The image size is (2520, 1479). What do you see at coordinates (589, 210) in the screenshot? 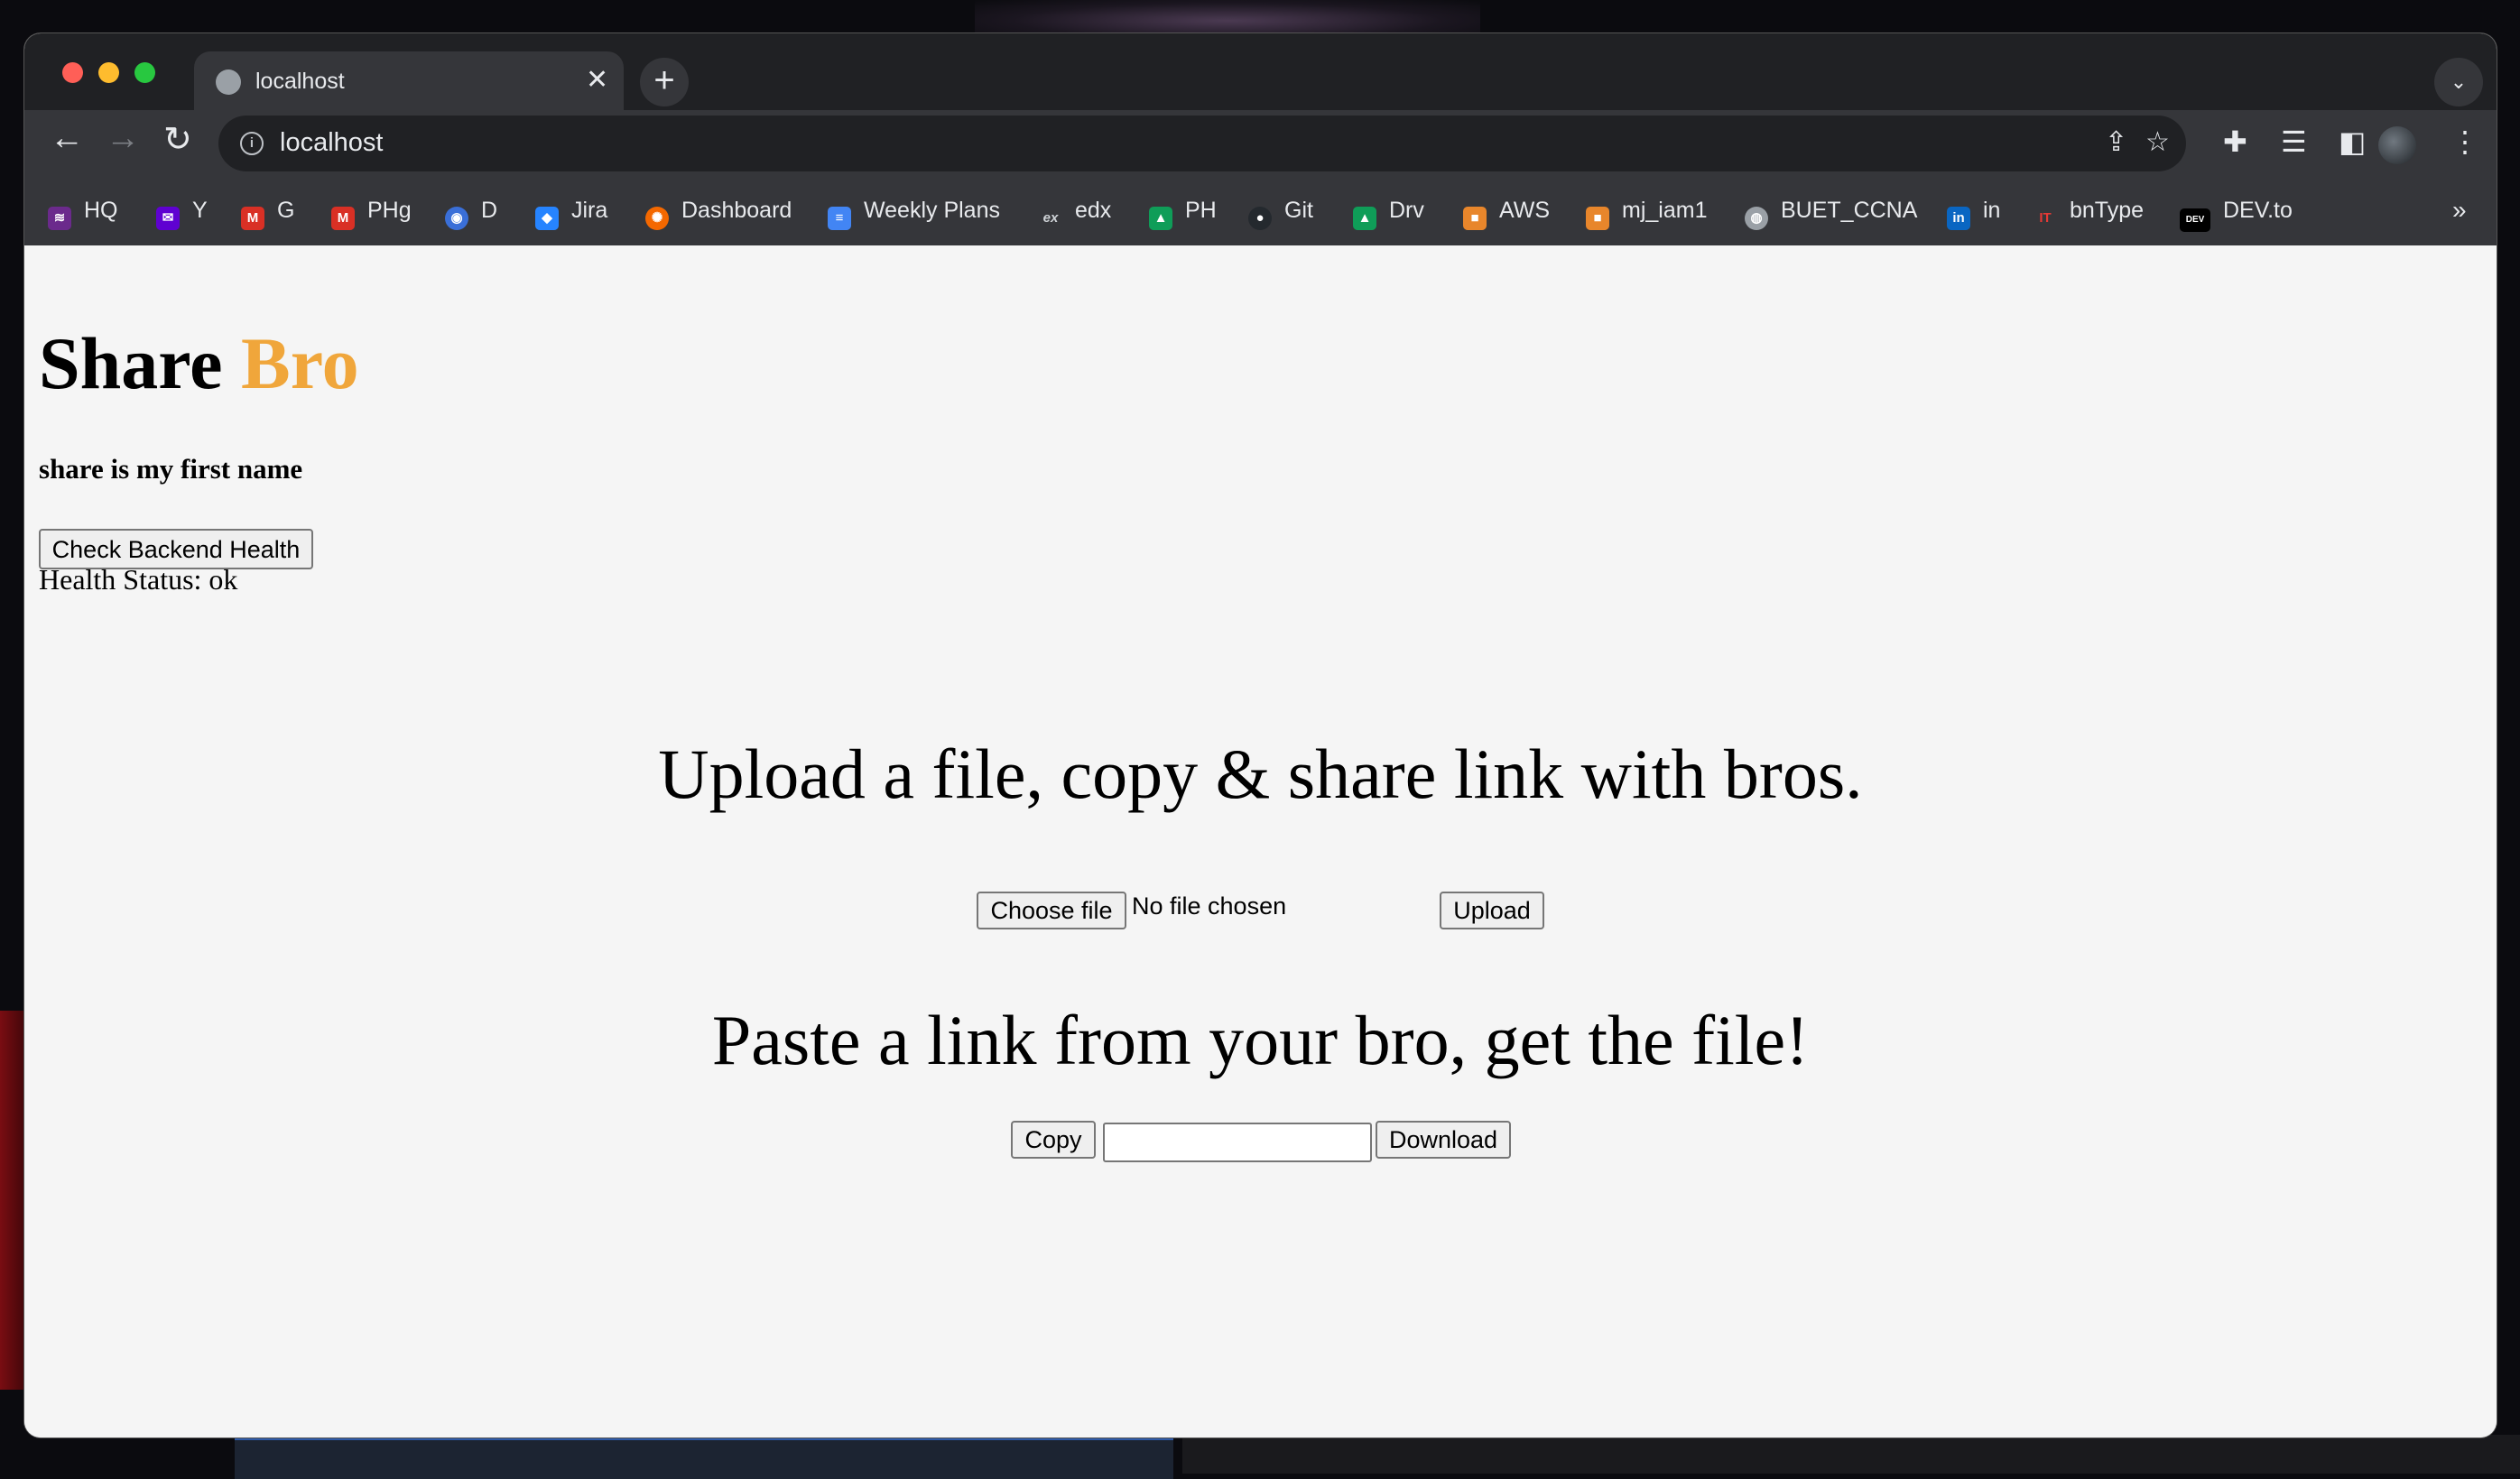
I see `bookmark-label: Jira` at bounding box center [589, 210].